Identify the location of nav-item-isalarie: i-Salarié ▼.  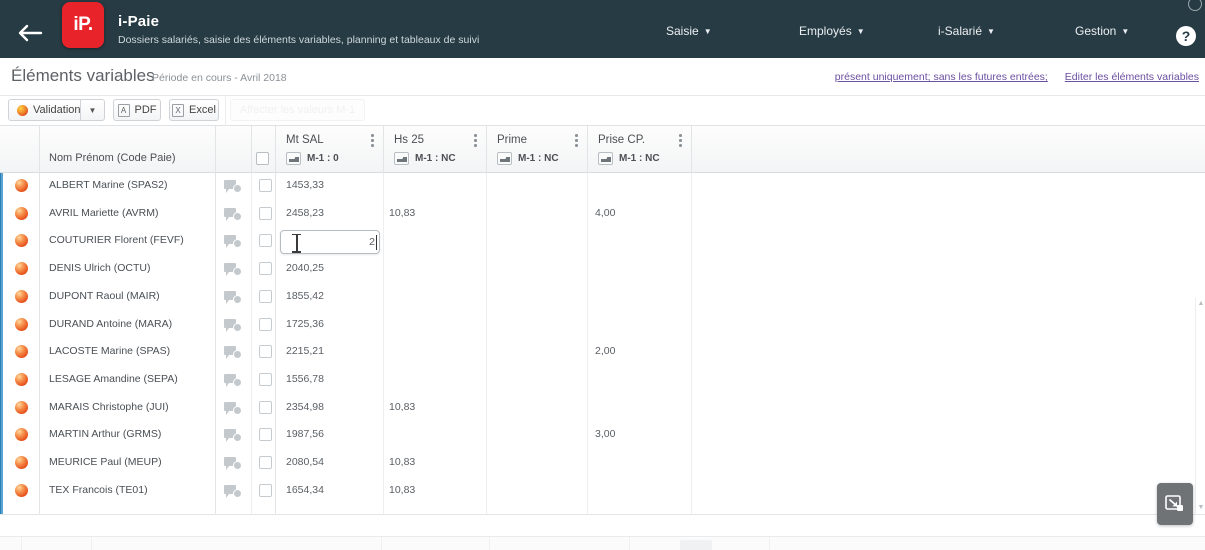
(966, 31).